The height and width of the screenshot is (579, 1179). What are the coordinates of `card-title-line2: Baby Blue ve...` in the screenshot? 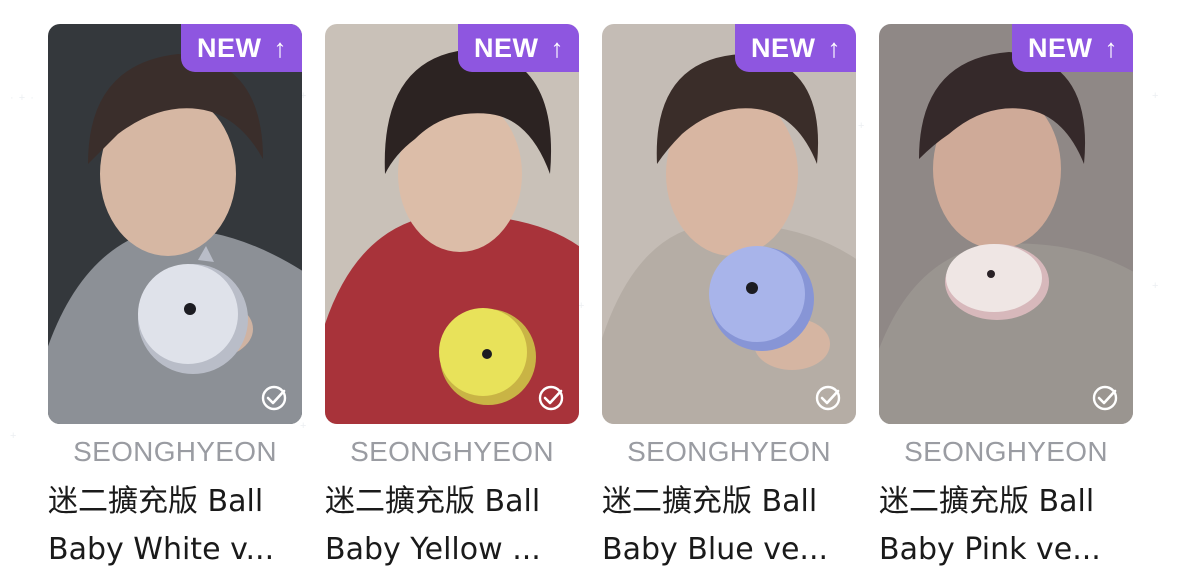 It's located at (715, 549).